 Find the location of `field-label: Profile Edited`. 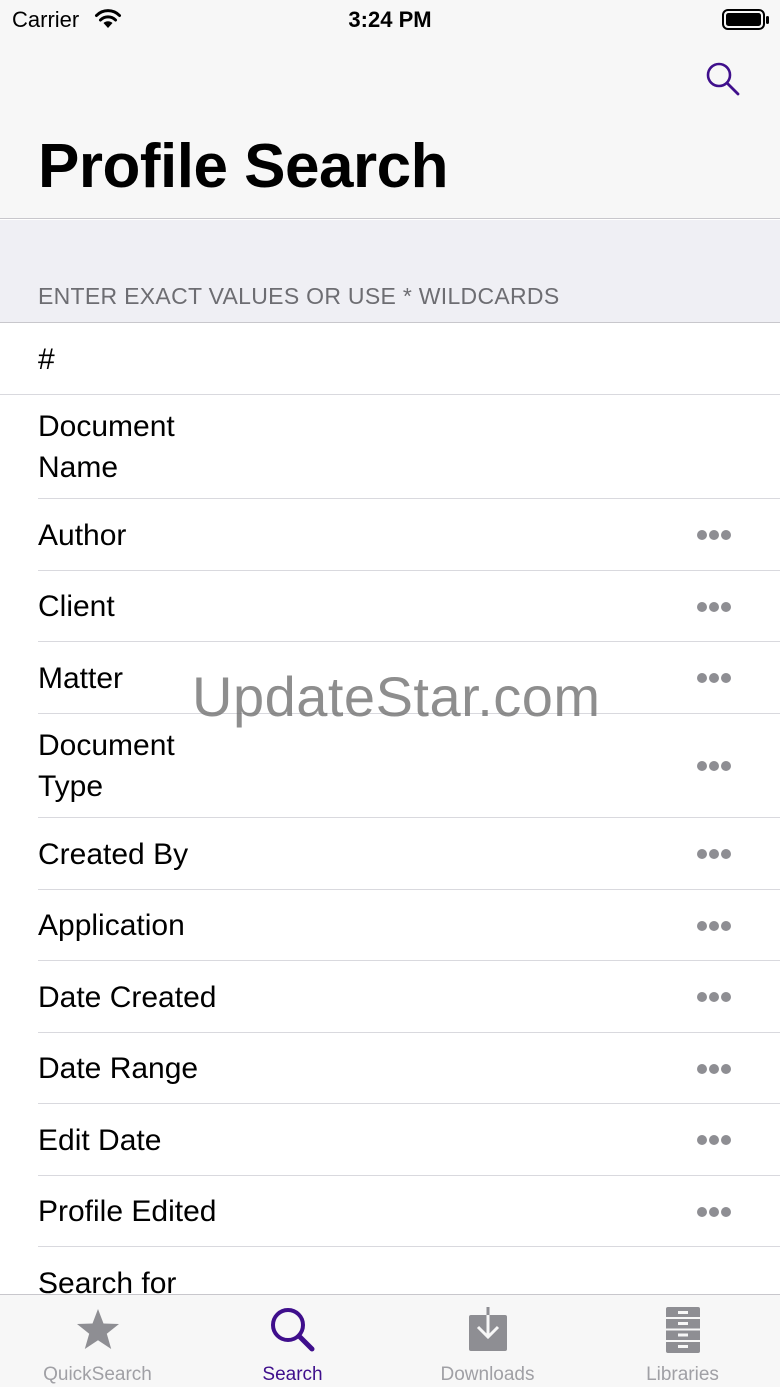

field-label: Profile Edited is located at coordinates (127, 1211).